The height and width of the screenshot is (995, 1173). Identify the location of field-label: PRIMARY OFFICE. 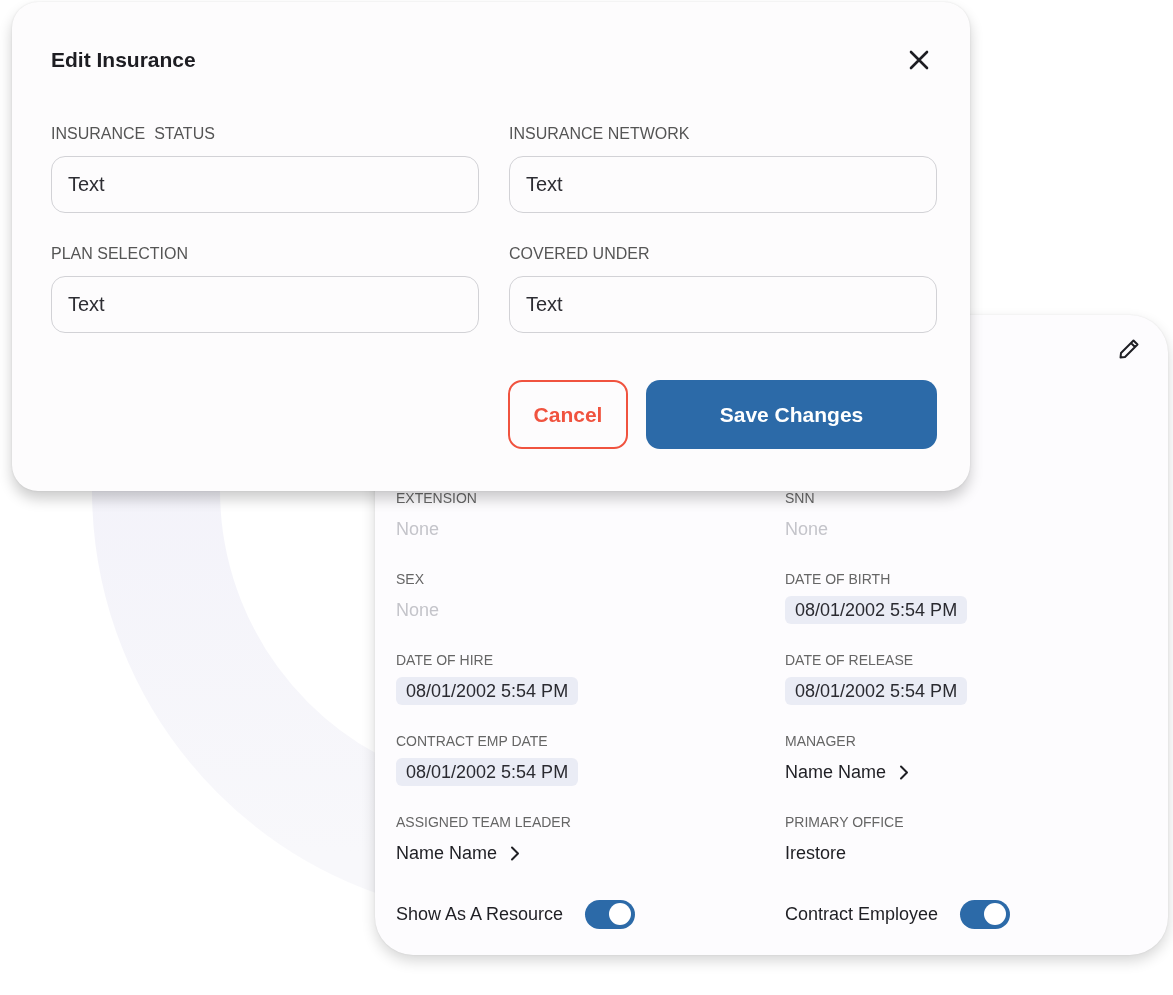
(844, 822).